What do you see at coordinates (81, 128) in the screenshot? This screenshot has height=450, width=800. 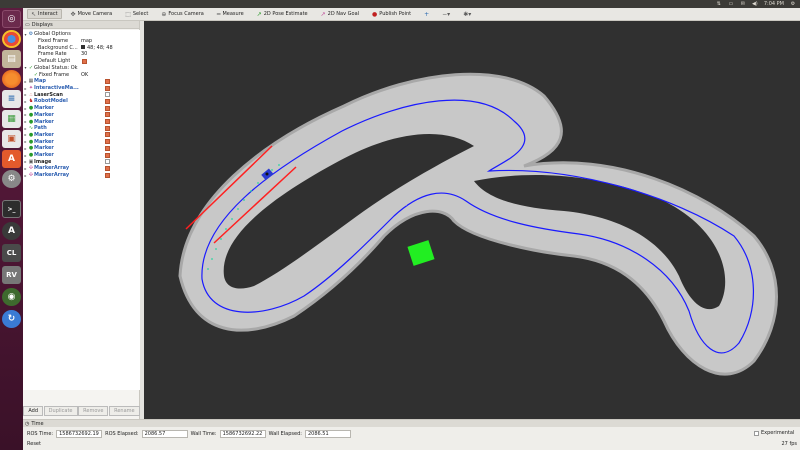 I see `display-item: ▸ ∿ Path` at bounding box center [81, 128].